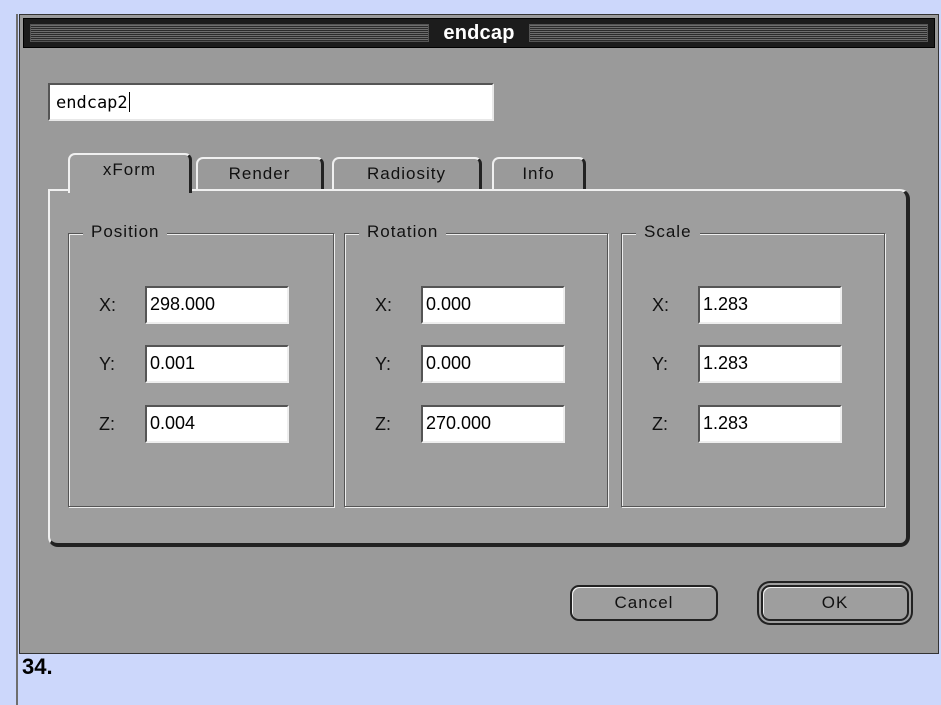  I want to click on object-name-input: endcap2, so click(271, 102).